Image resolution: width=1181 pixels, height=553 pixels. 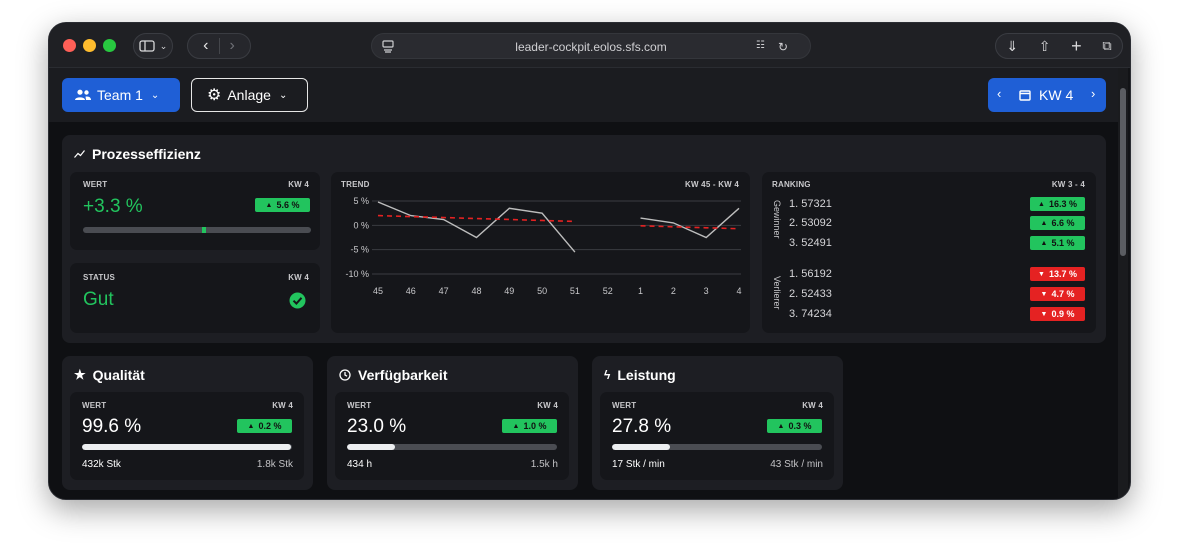 I want to click on wert-label: WERT, so click(x=95, y=184).